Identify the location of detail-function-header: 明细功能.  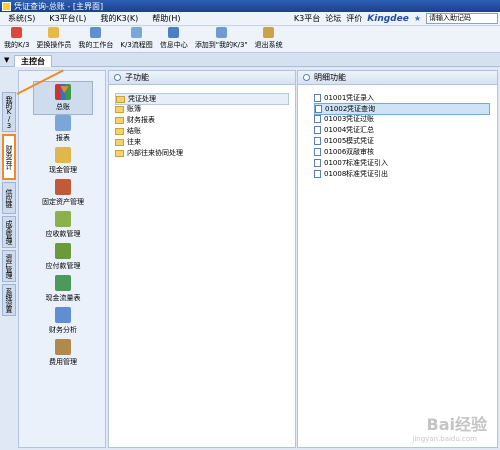
(397, 78).